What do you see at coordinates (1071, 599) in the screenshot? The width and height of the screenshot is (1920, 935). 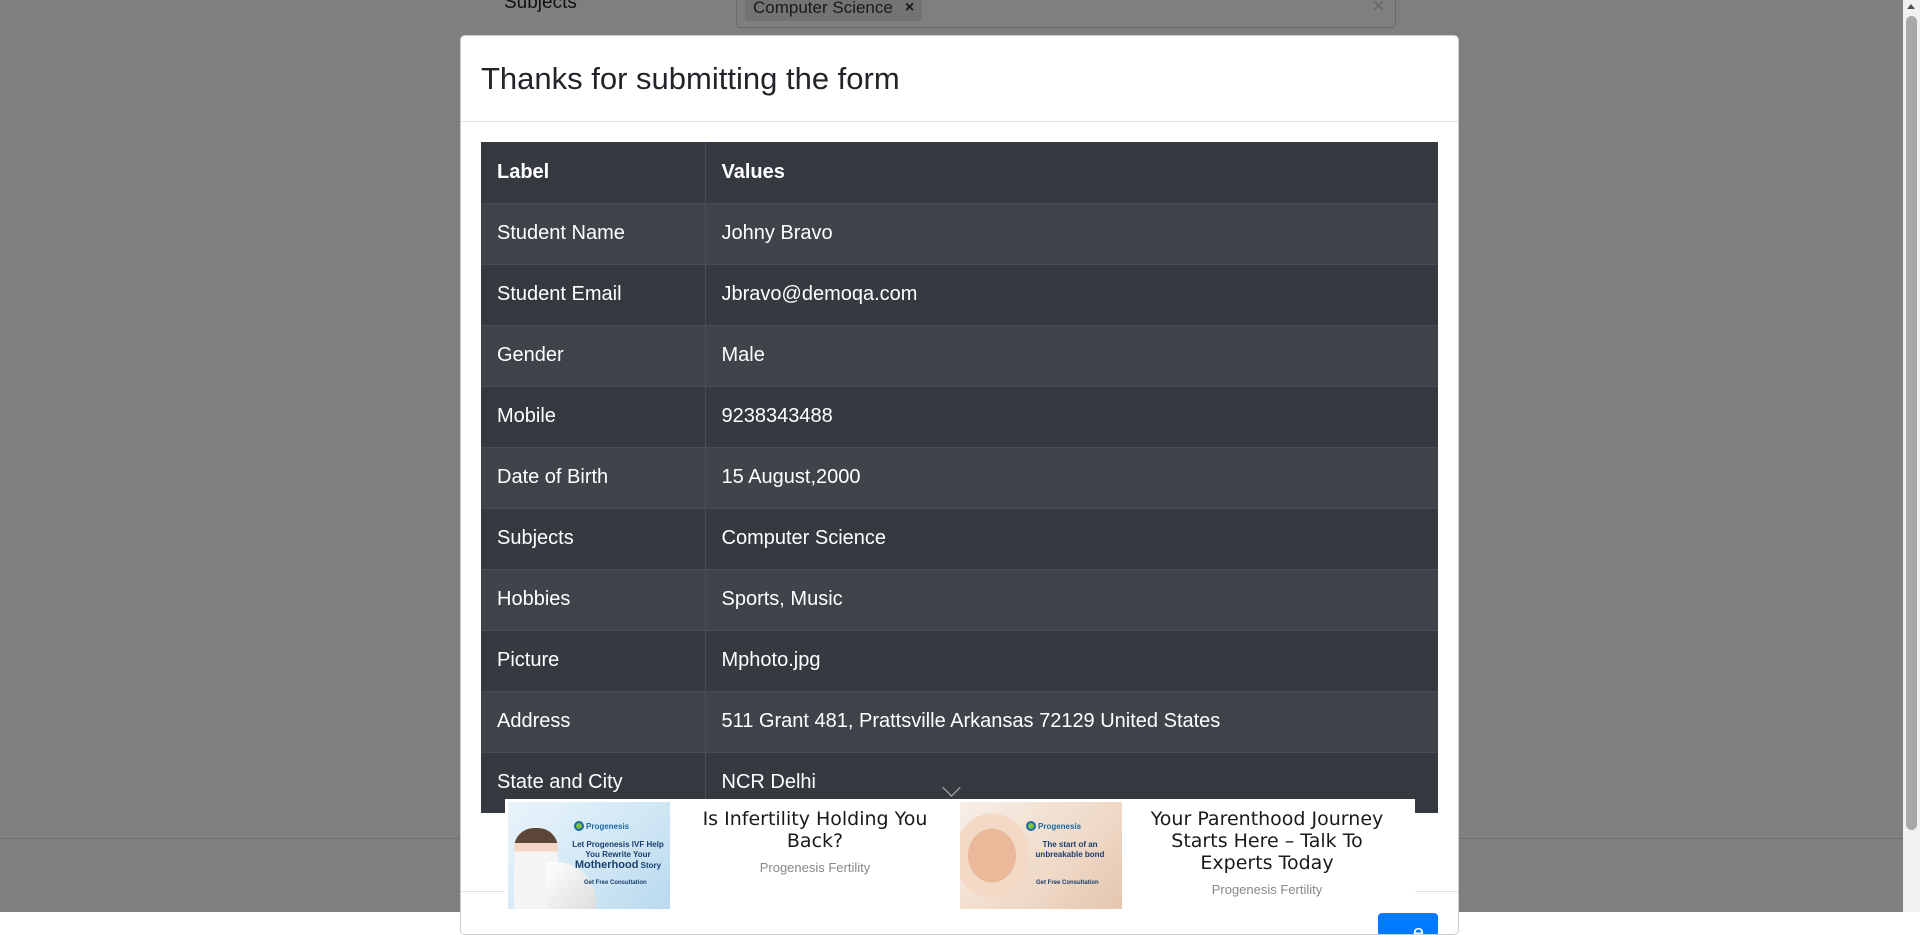 I see `row-value: Sports, Music` at bounding box center [1071, 599].